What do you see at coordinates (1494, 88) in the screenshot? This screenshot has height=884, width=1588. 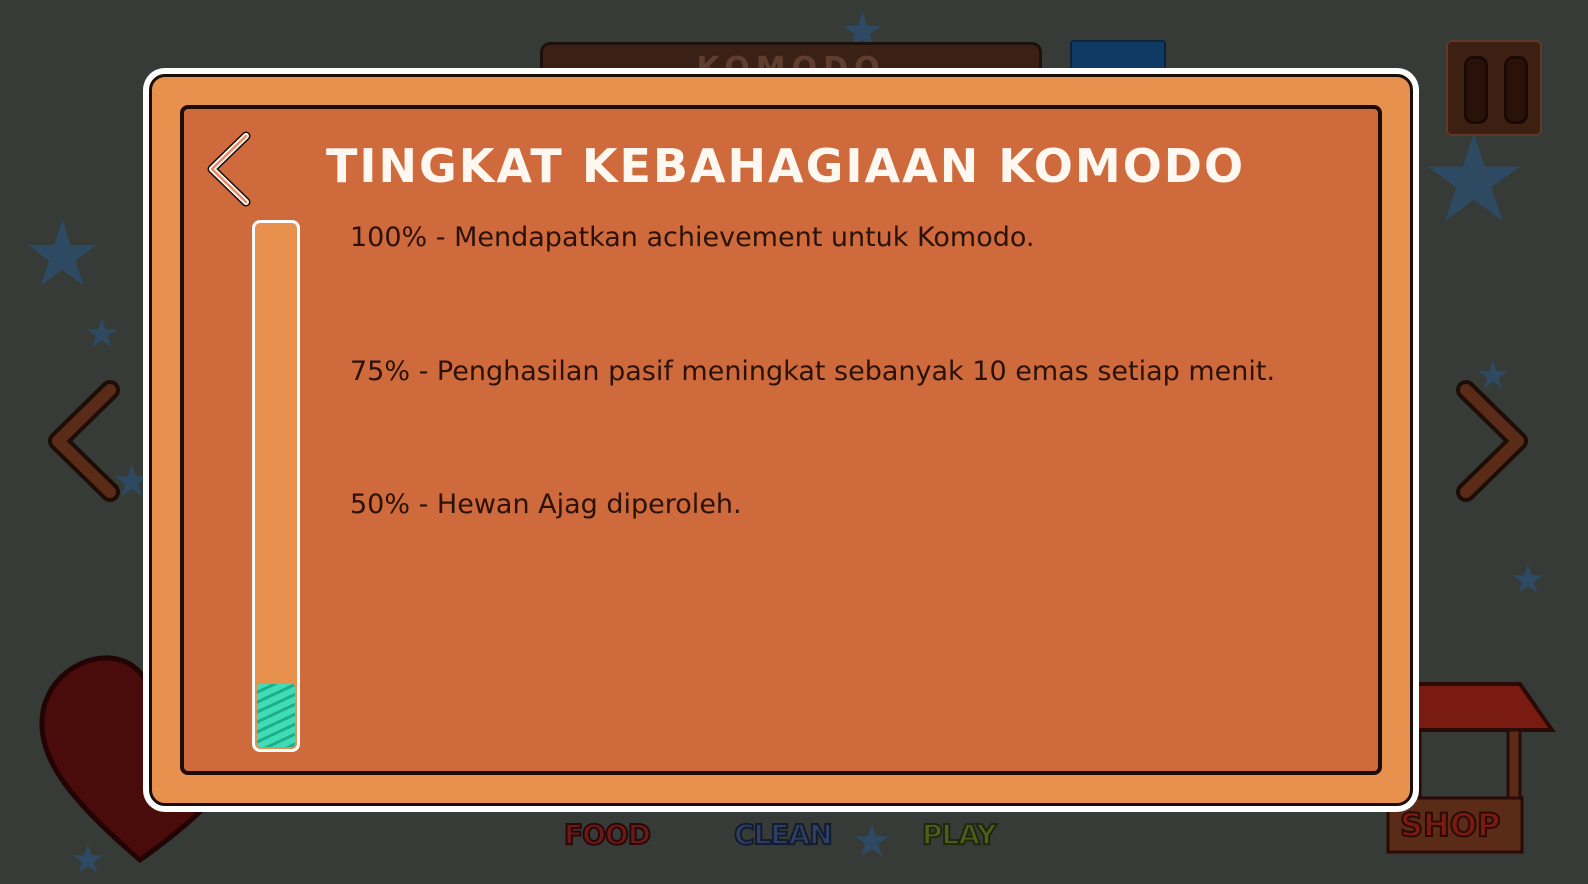 I see `pause-button` at bounding box center [1494, 88].